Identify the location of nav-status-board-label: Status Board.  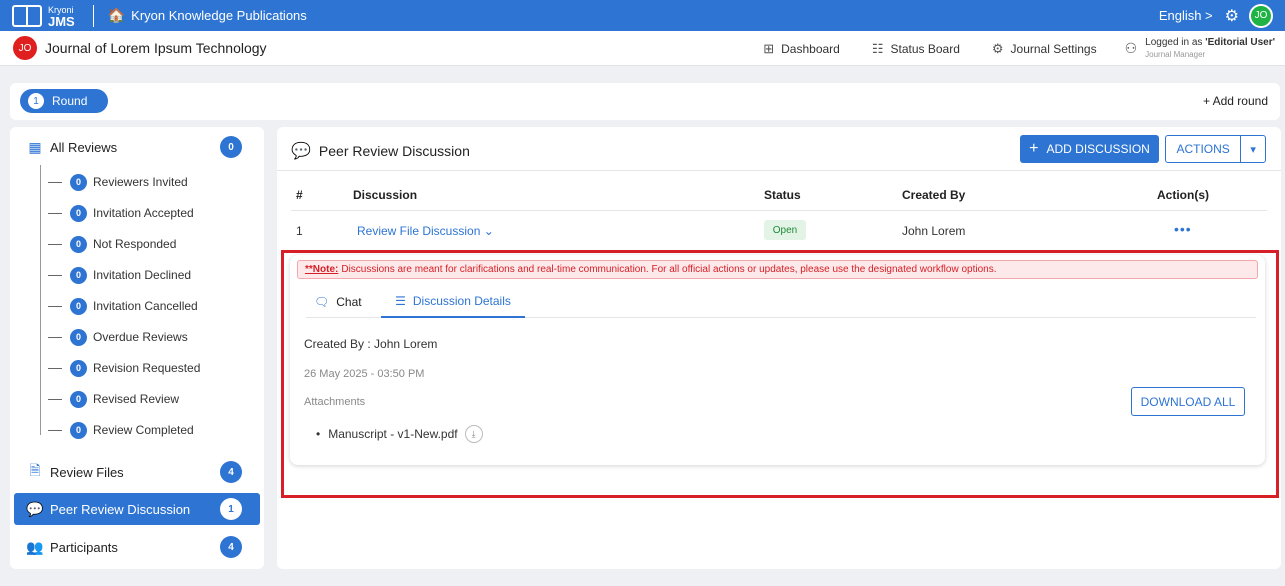
(925, 48).